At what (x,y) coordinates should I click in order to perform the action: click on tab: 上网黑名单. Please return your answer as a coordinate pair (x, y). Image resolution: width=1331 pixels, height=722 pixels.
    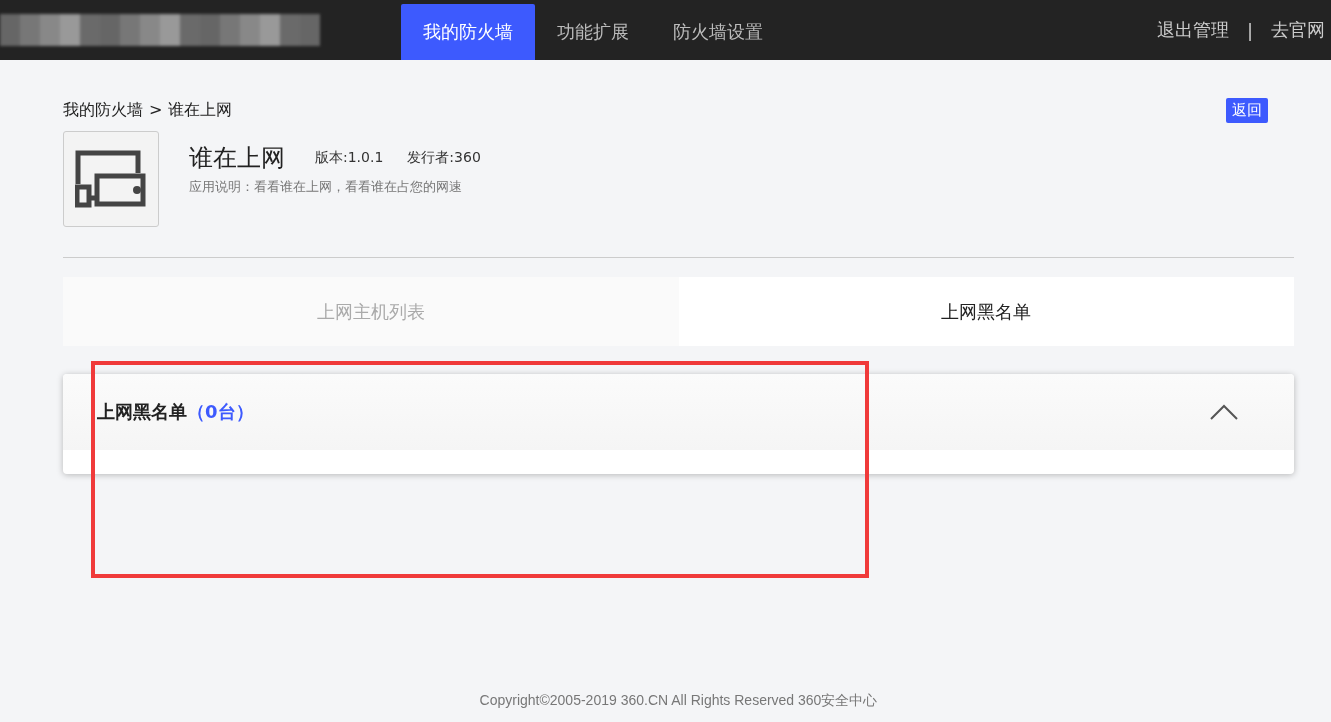
    Looking at the image, I should click on (986, 311).